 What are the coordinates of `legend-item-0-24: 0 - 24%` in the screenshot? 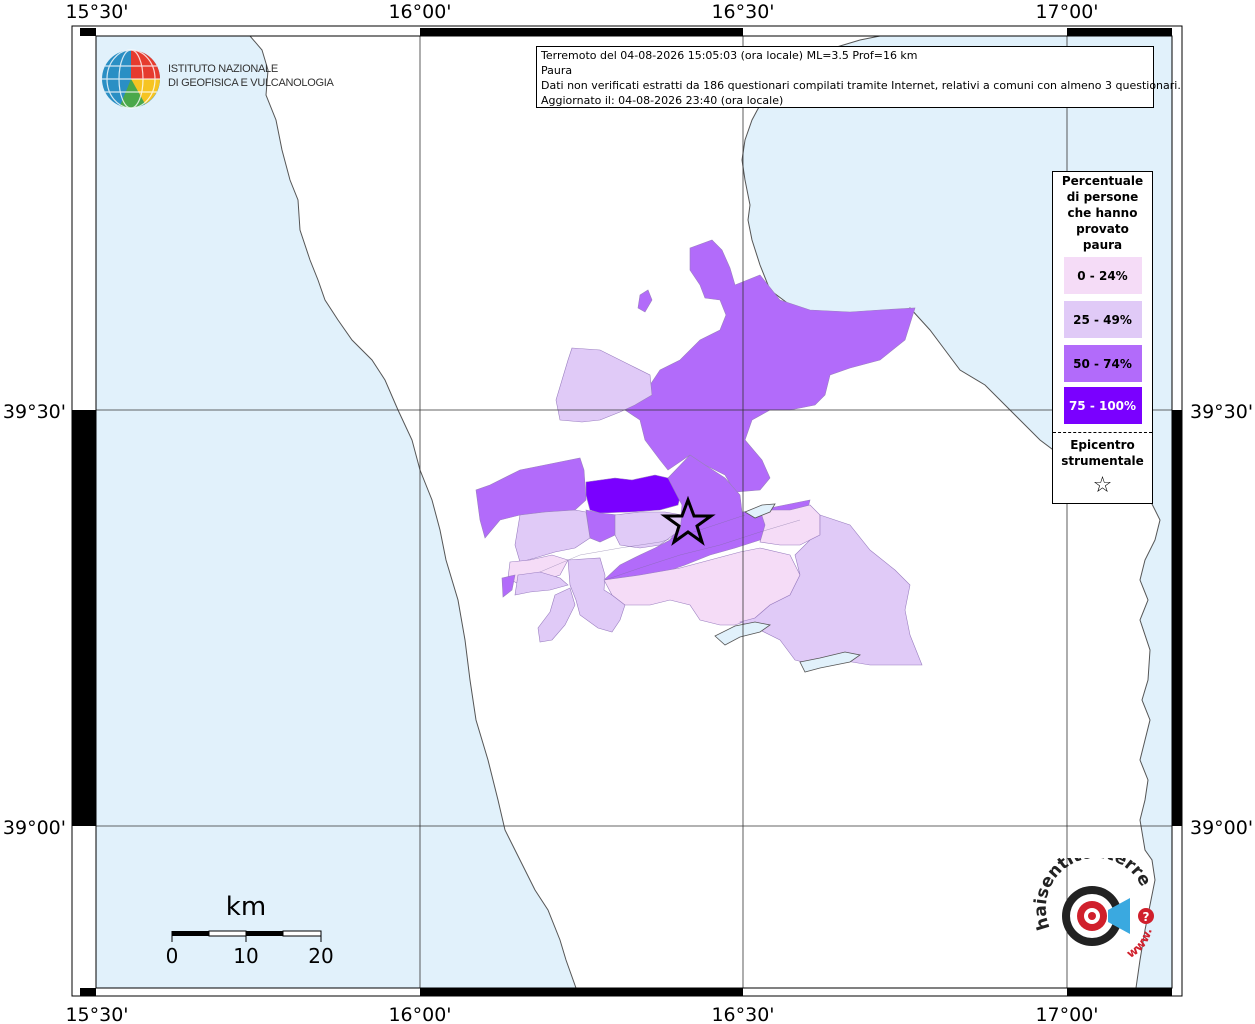 It's located at (1102, 275).